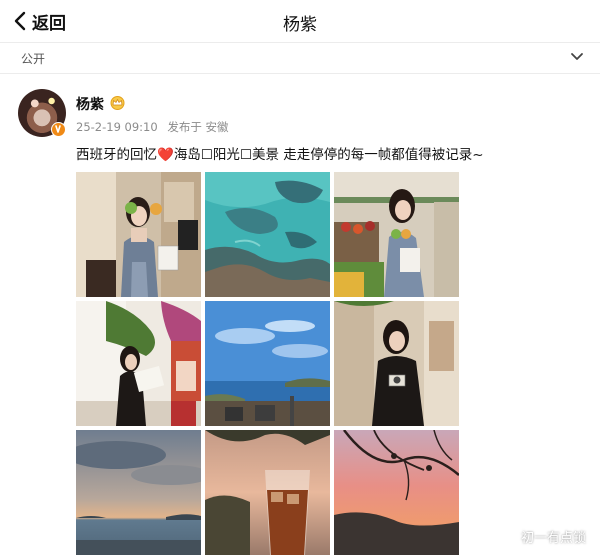 This screenshot has height=560, width=600. What do you see at coordinates (396, 363) in the screenshot?
I see `woman-with-camera-photo` at bounding box center [396, 363].